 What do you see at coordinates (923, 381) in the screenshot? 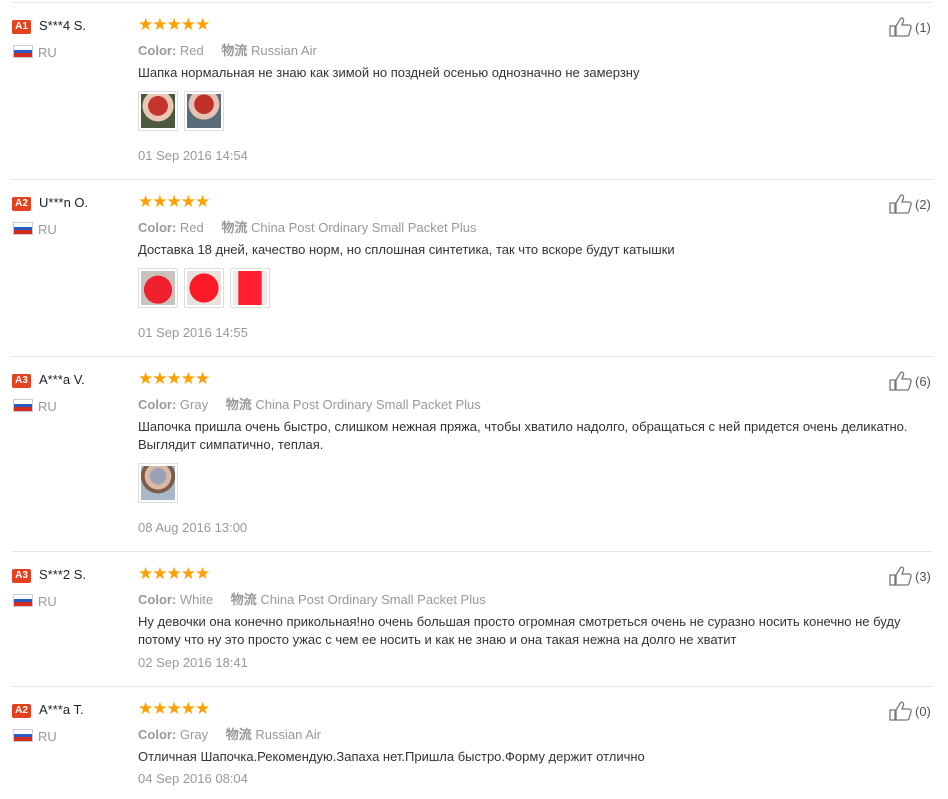
I see `helpful-count: (6)` at bounding box center [923, 381].